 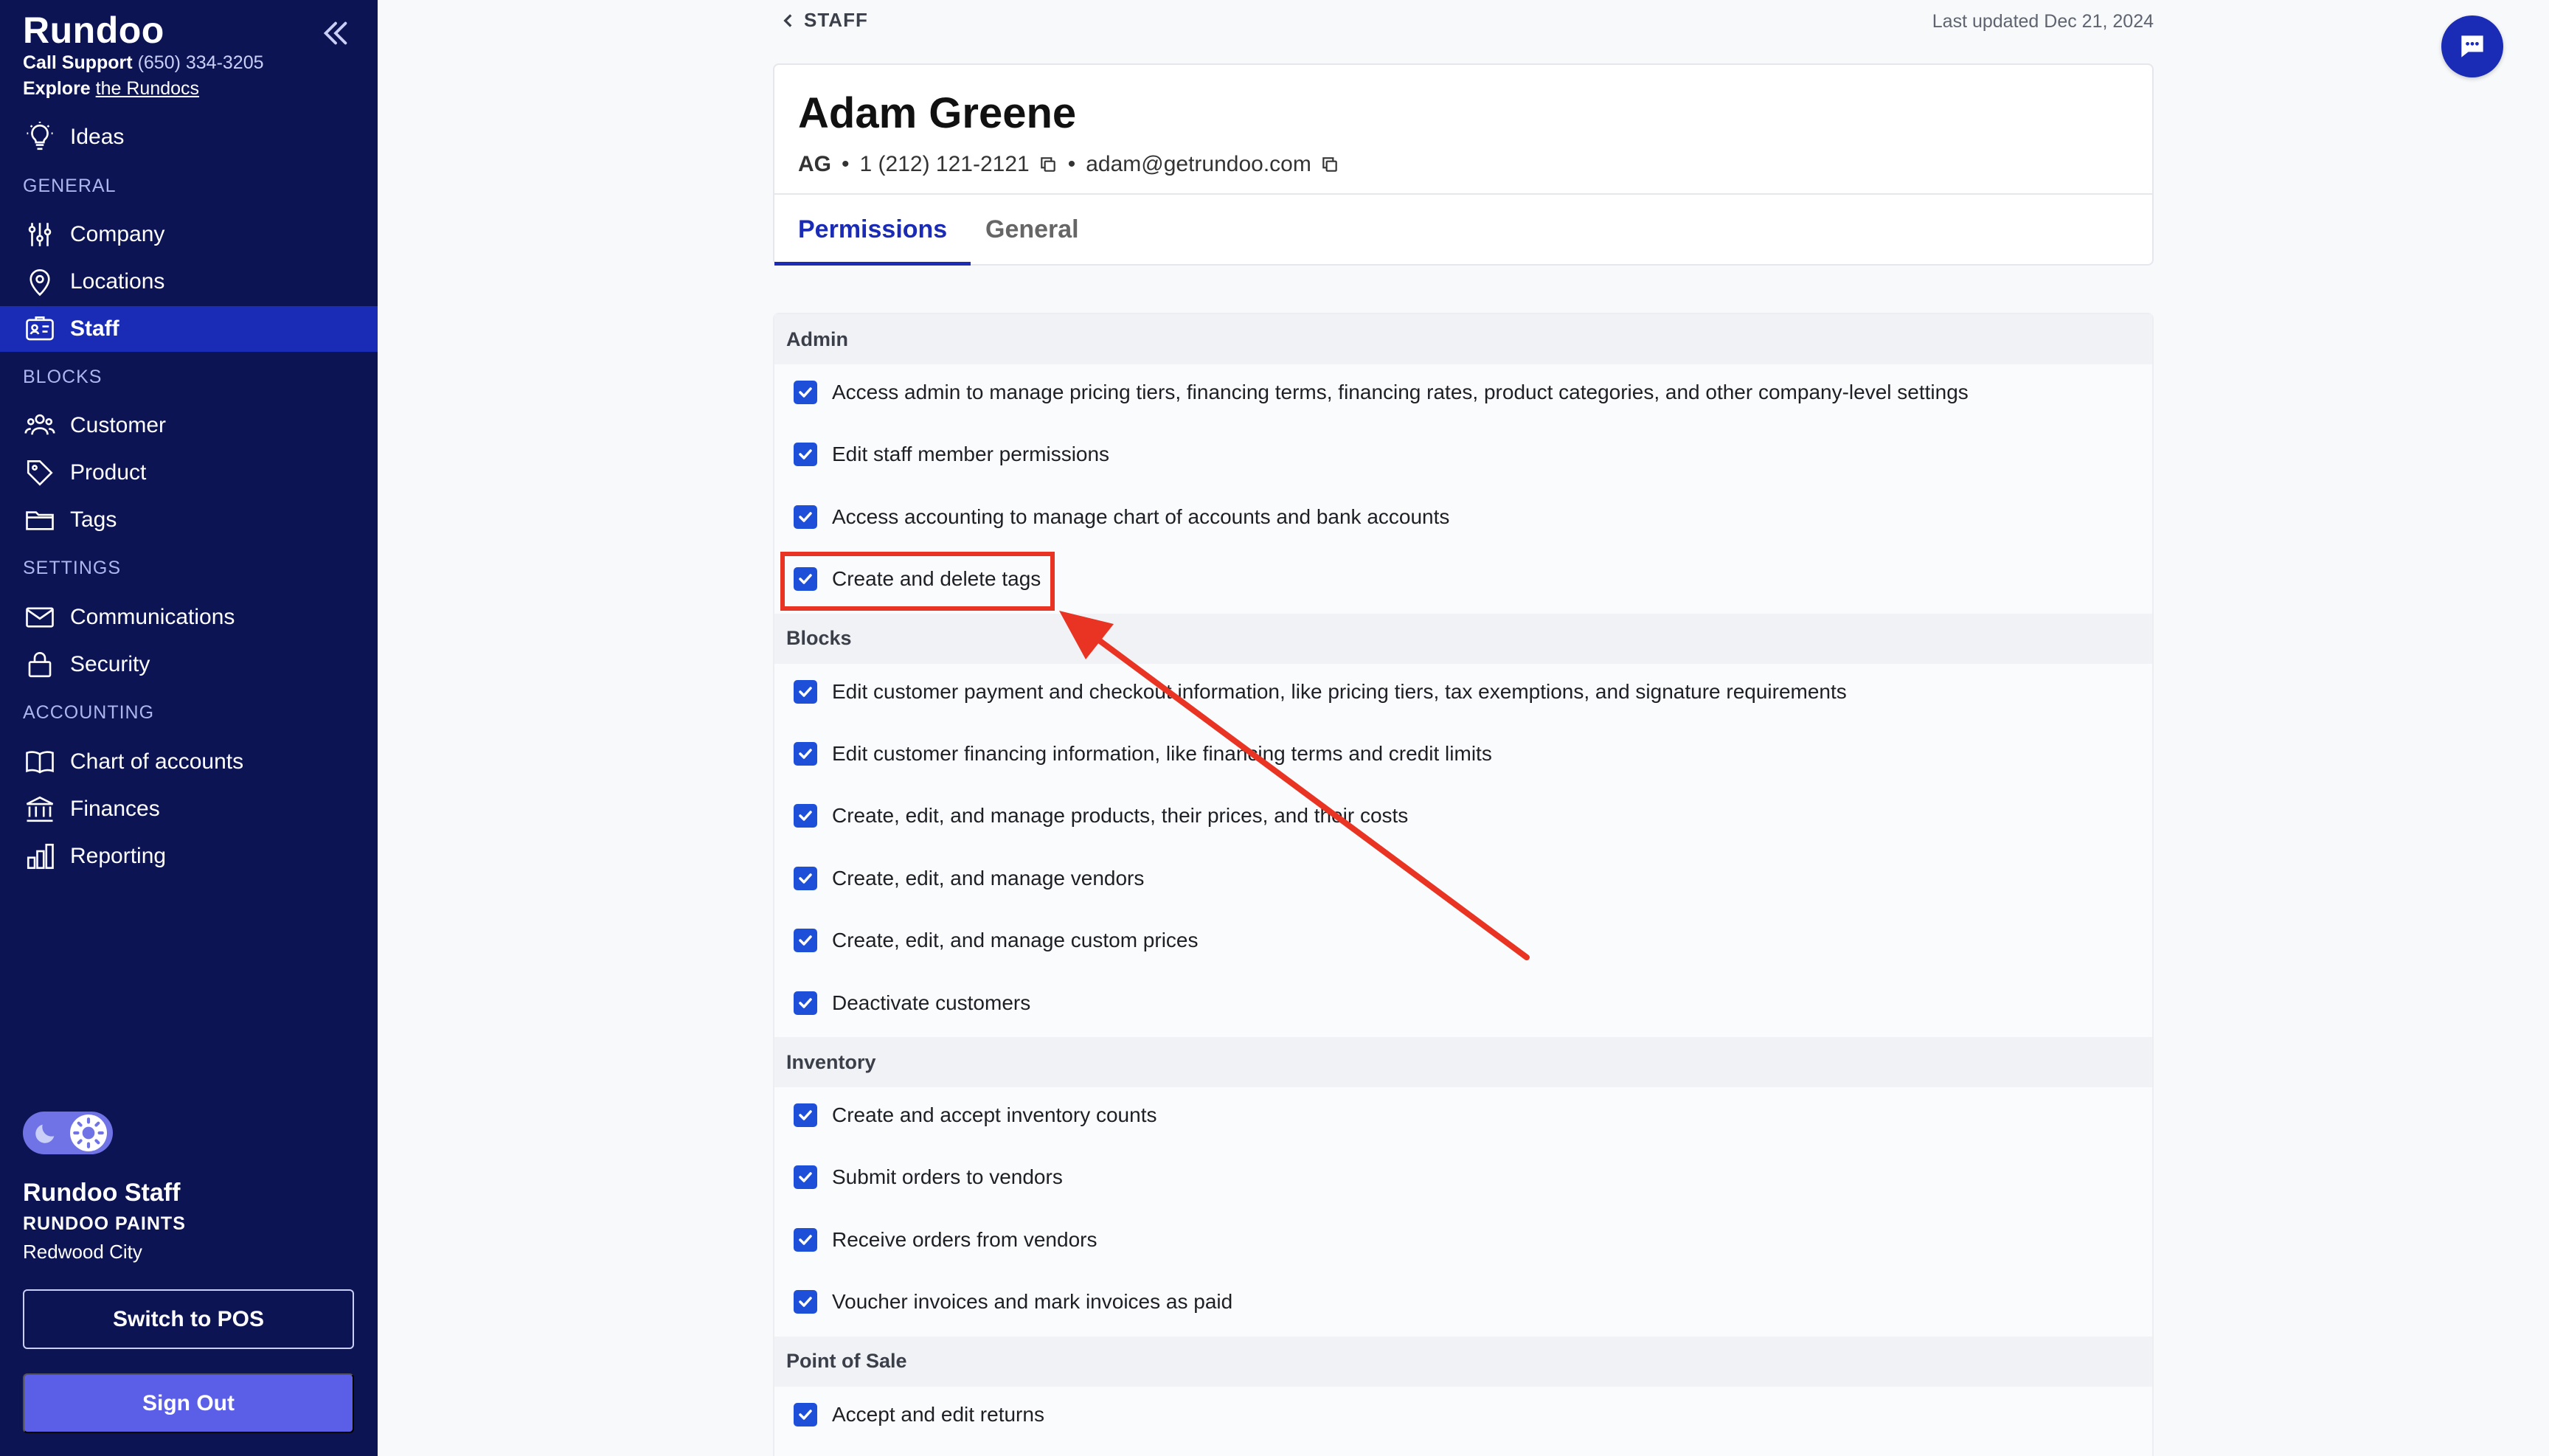 What do you see at coordinates (948, 1177) in the screenshot?
I see `permission-label: Submit orders to vendors` at bounding box center [948, 1177].